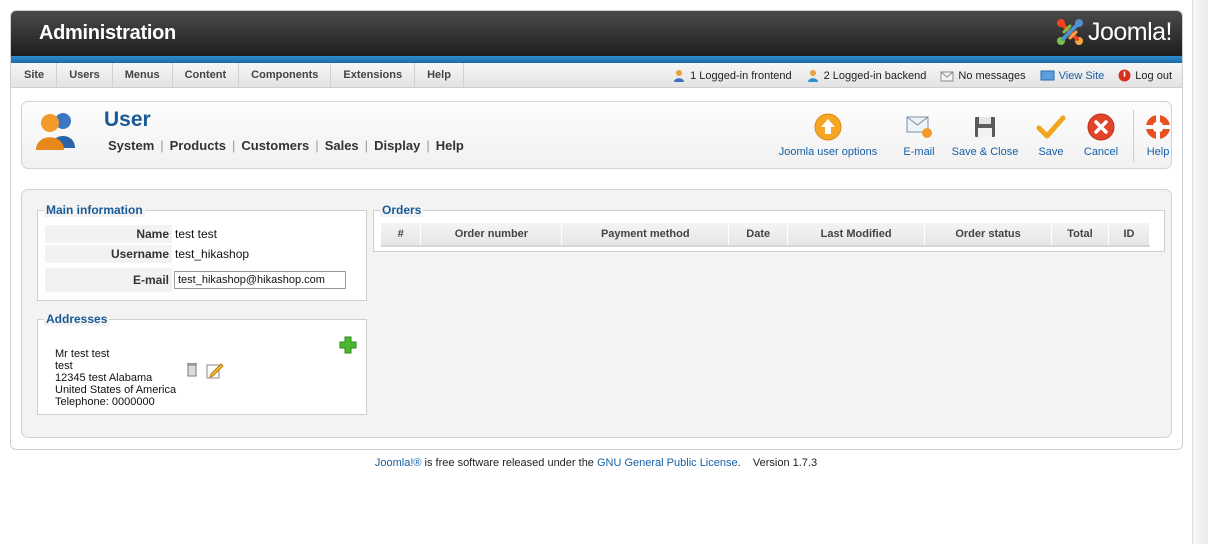  Describe the element at coordinates (777, 463) in the screenshot. I see `footer-version: . Version 1.7.3` at that location.